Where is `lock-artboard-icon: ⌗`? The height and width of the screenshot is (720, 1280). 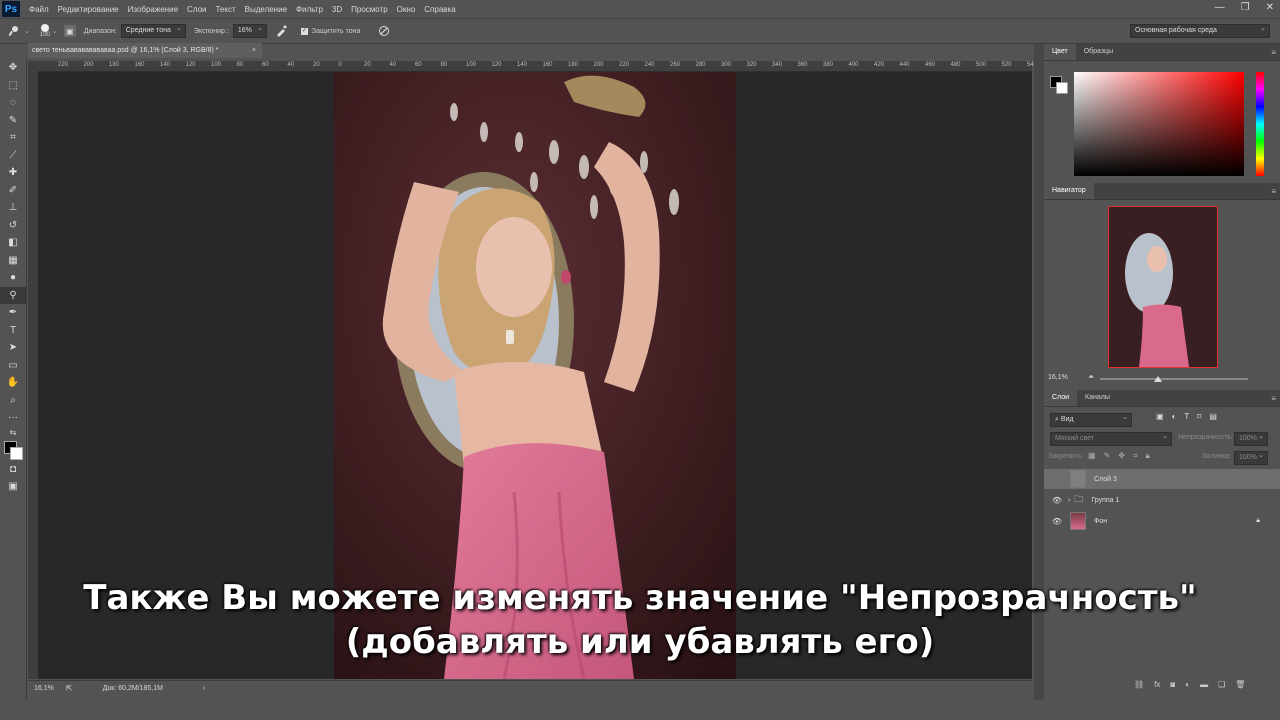
lock-artboard-icon: ⌗ is located at coordinates (1135, 456).